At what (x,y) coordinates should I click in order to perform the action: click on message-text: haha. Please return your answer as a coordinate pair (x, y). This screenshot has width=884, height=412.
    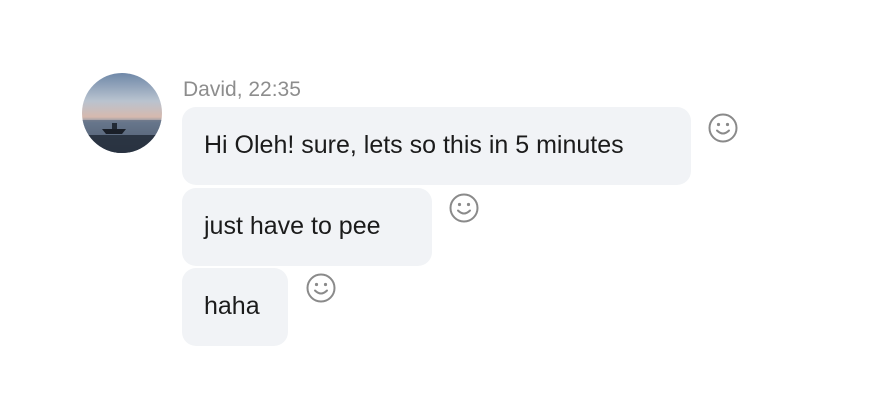
    Looking at the image, I should click on (232, 306).